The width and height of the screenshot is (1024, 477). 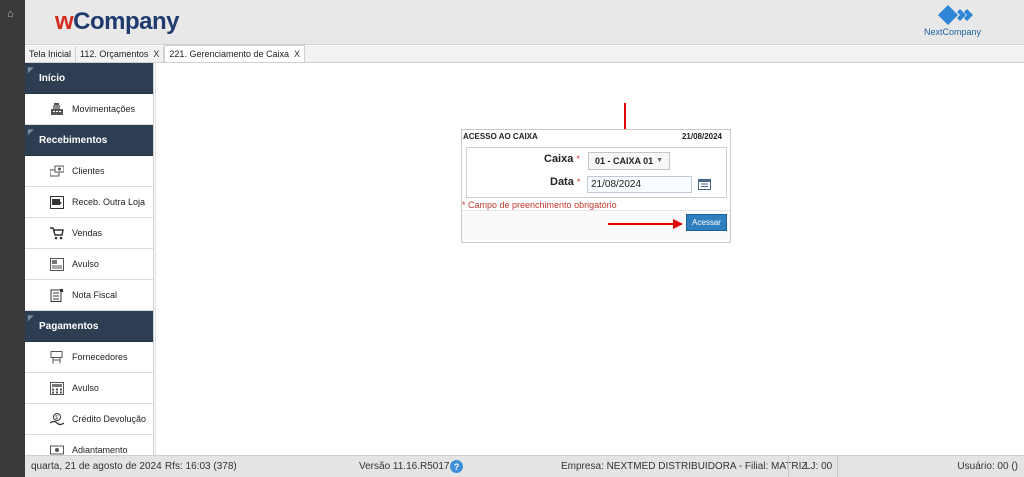 I want to click on sidebar-item-credito-devolucao: $ Crédito Devolução, so click(x=89, y=419).